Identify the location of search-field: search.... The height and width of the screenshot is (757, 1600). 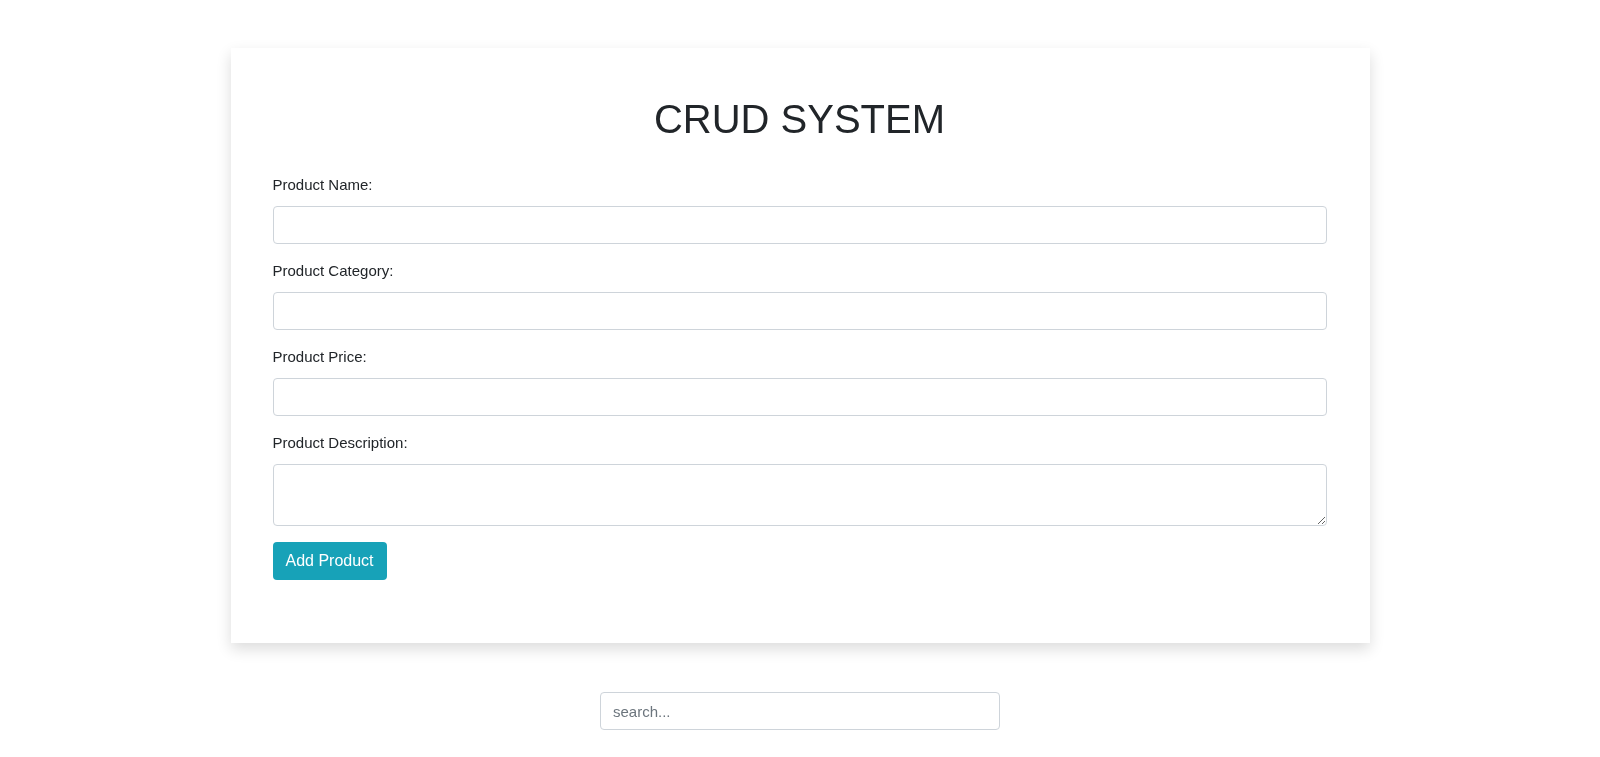
(800, 711).